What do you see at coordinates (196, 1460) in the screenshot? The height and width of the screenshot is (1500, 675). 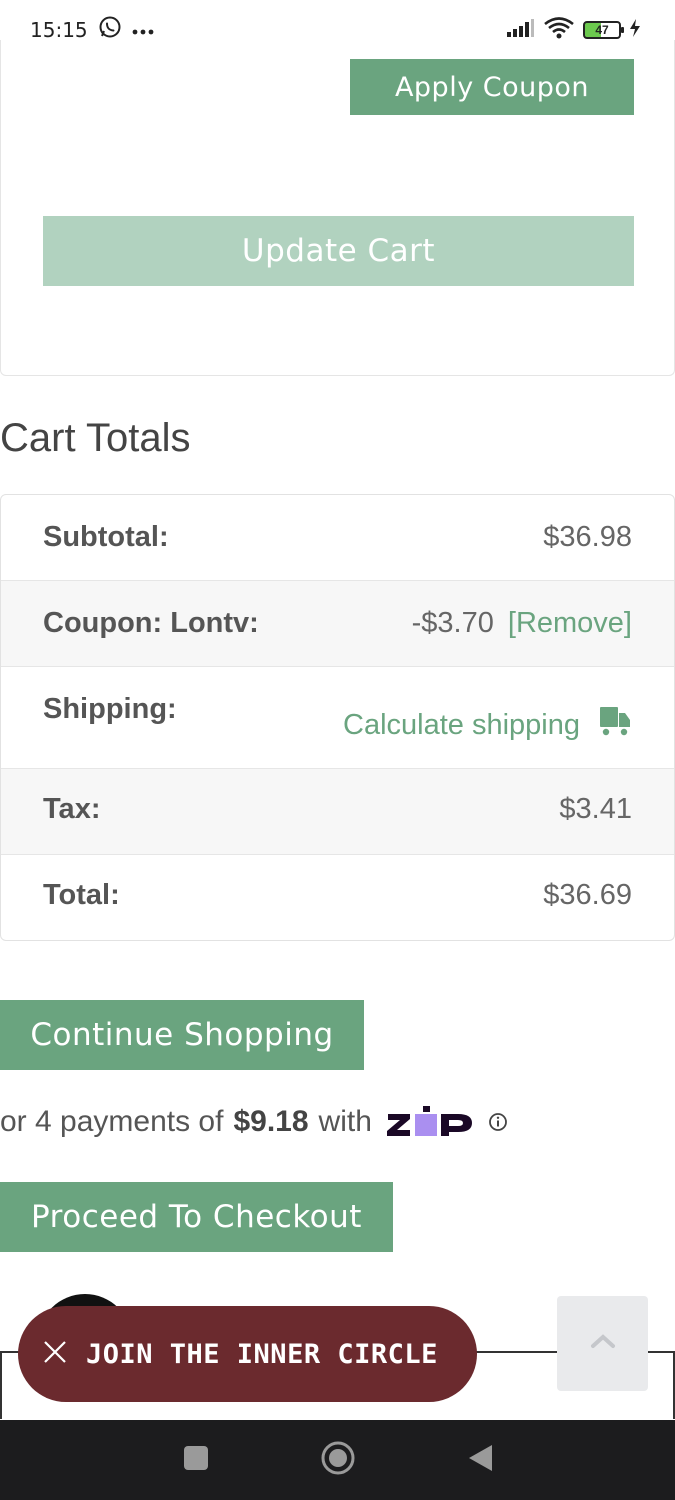 I see `recent-apps-button` at bounding box center [196, 1460].